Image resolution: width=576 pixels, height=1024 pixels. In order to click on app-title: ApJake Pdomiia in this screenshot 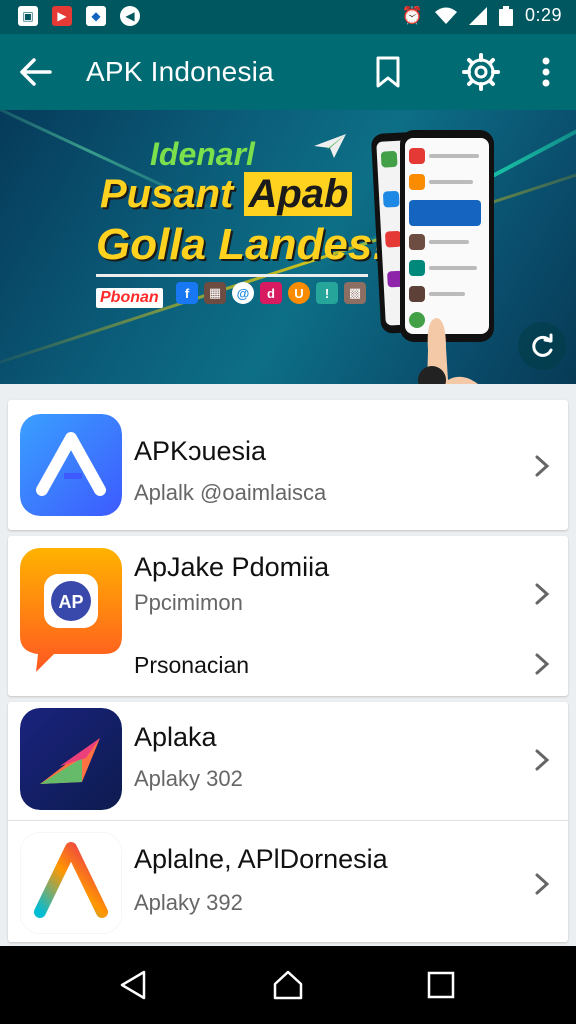, I will do `click(232, 567)`.